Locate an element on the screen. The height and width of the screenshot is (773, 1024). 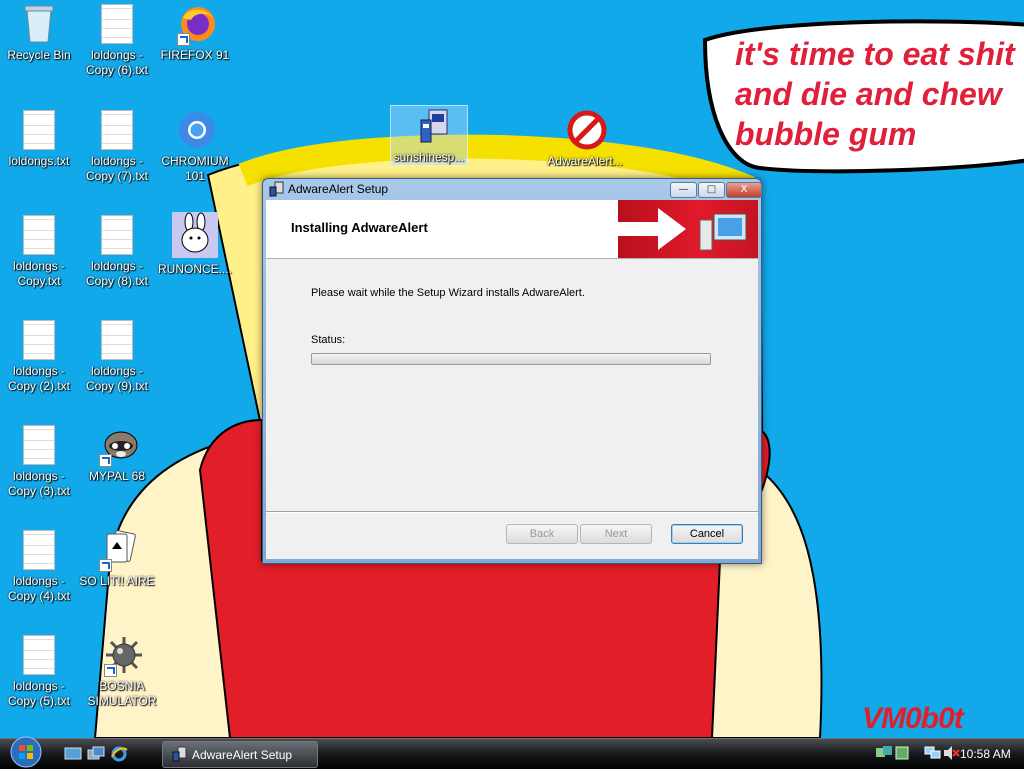
tray-app-icon is located at coordinates (884, 755).